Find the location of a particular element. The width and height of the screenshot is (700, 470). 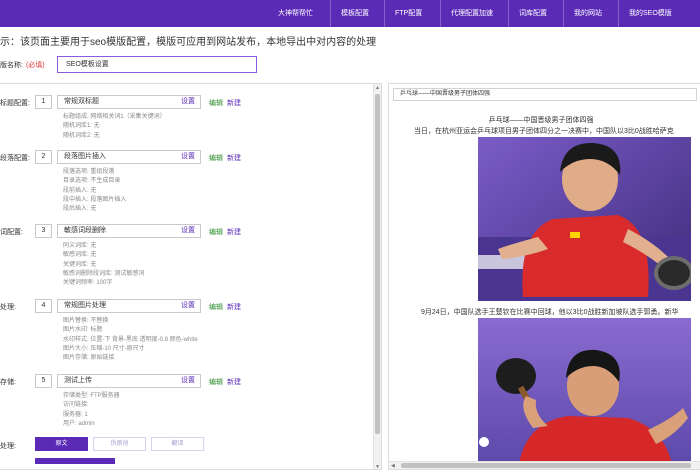

paragraph-config-number: 2 is located at coordinates (43, 157).